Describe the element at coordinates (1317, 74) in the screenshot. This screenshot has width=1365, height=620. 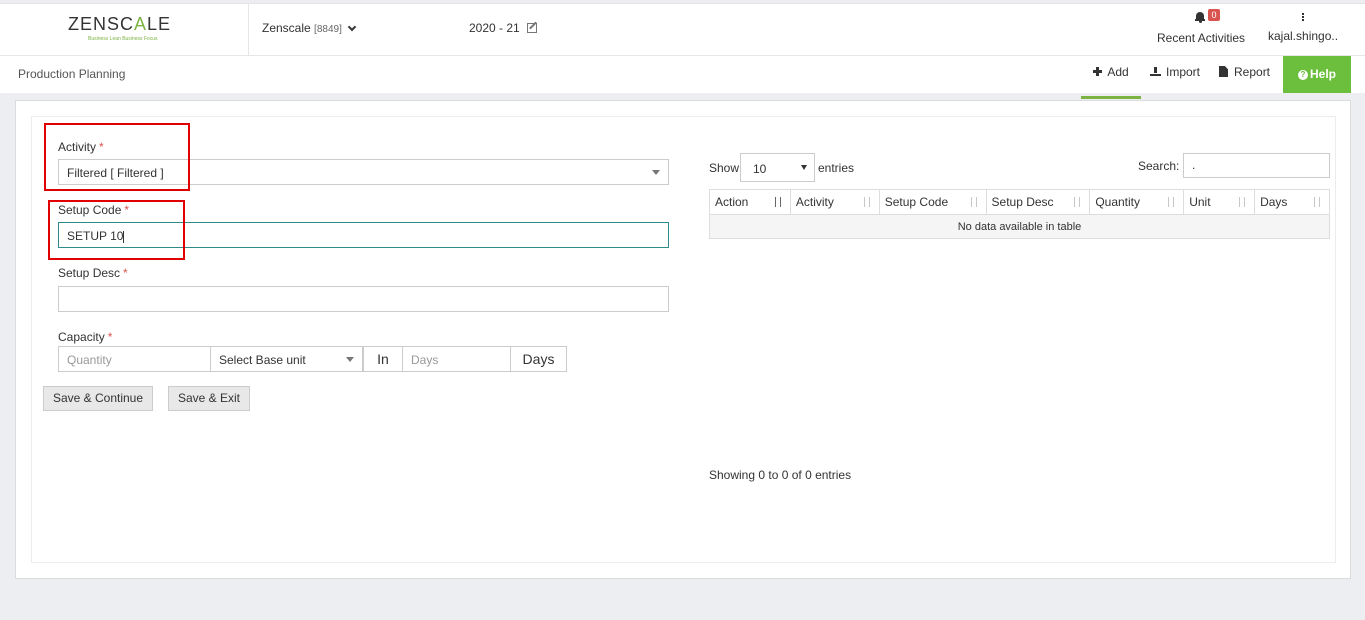
I see `help-button: ? Help` at that location.